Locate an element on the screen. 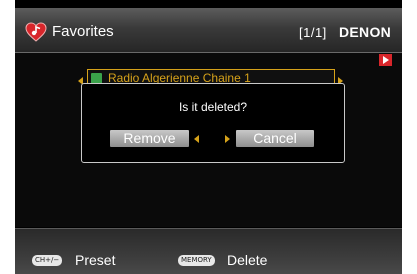 This screenshot has width=417, height=274. page-counter: [1/1] is located at coordinates (313, 32).